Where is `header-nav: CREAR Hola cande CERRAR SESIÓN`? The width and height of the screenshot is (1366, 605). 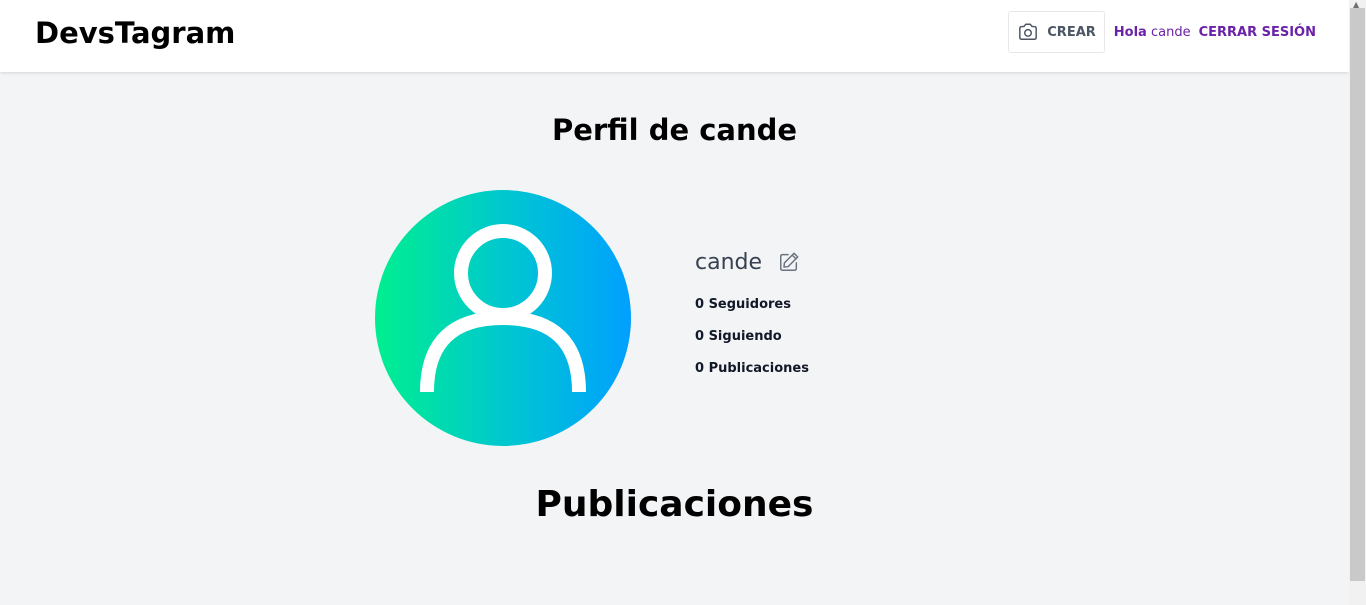 header-nav: CREAR Hola cande CERRAR SESIÓN is located at coordinates (1162, 32).